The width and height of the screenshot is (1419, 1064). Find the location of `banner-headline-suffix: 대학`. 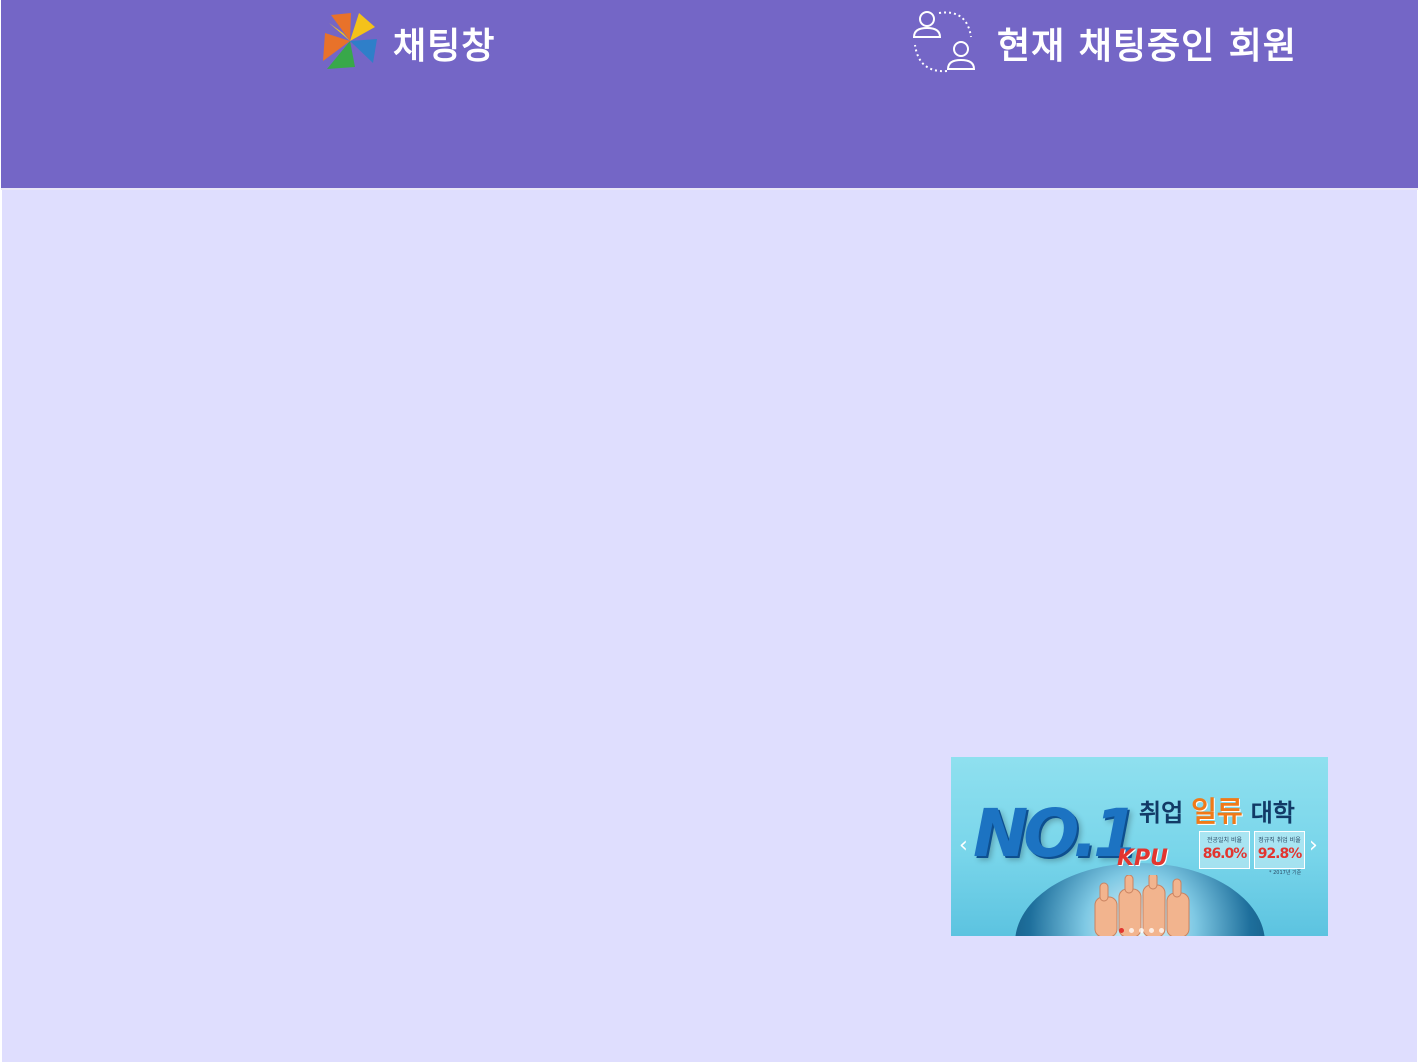

banner-headline-suffix: 대학 is located at coordinates (1272, 813).